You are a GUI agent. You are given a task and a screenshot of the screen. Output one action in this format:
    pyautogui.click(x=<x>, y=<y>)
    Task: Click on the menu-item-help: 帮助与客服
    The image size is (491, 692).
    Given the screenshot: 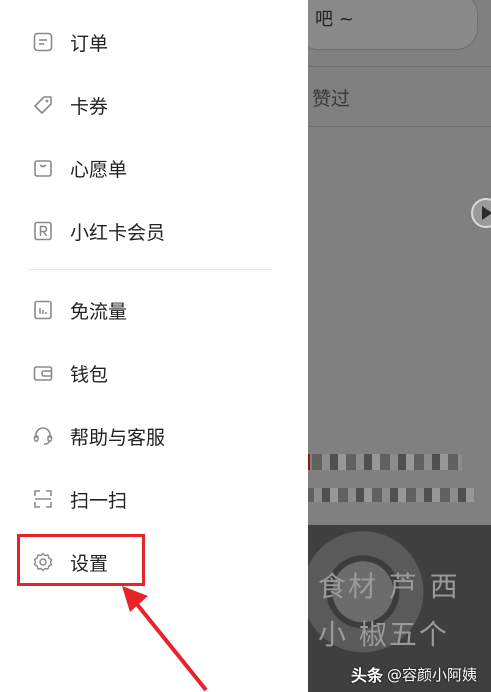 What is the action you would take?
    pyautogui.click(x=154, y=436)
    